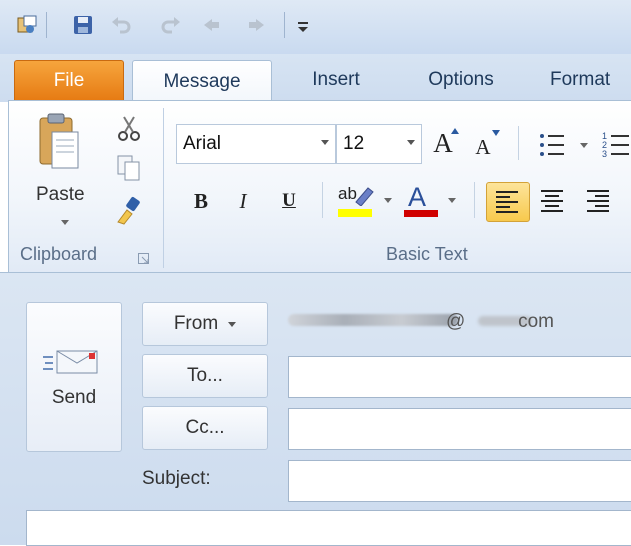 The width and height of the screenshot is (631, 546). What do you see at coordinates (417, 197) in the screenshot?
I see `font-color-glyph: A` at bounding box center [417, 197].